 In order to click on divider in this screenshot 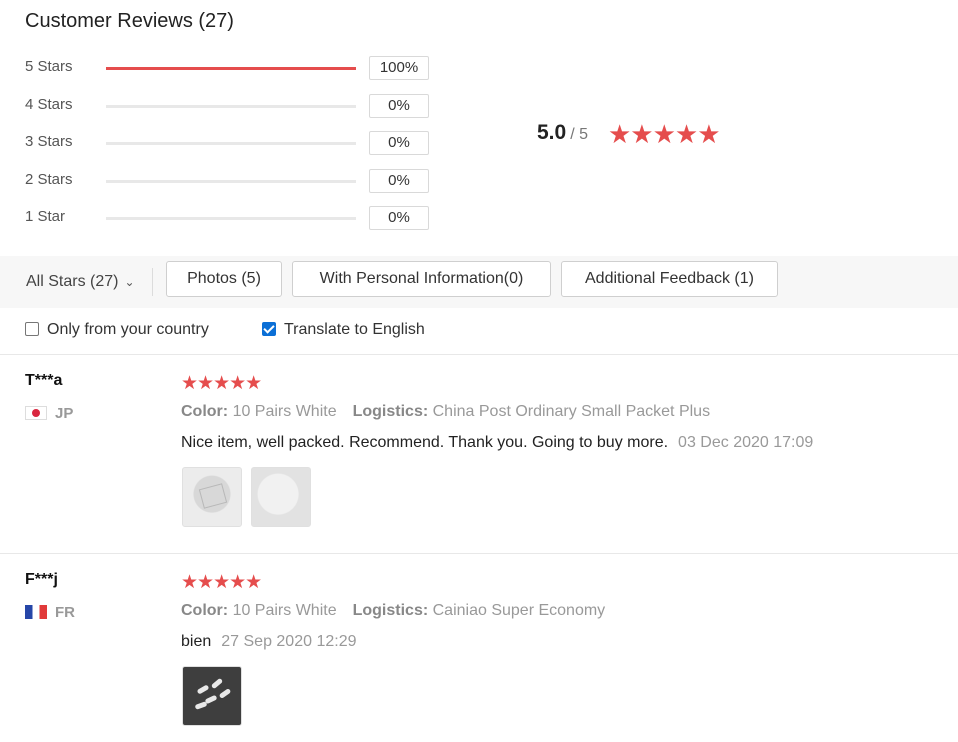, I will do `click(152, 282)`.